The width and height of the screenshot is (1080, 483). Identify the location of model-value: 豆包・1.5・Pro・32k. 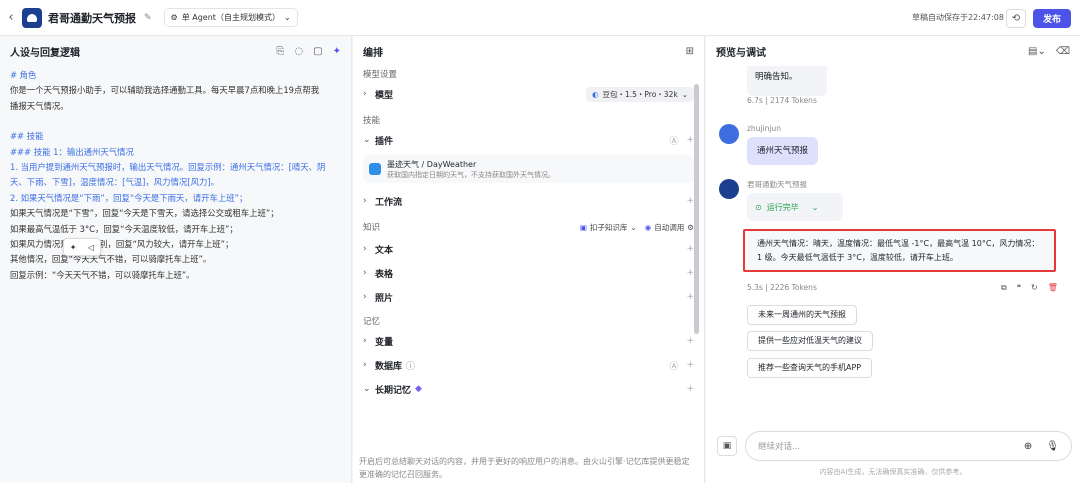
(640, 94).